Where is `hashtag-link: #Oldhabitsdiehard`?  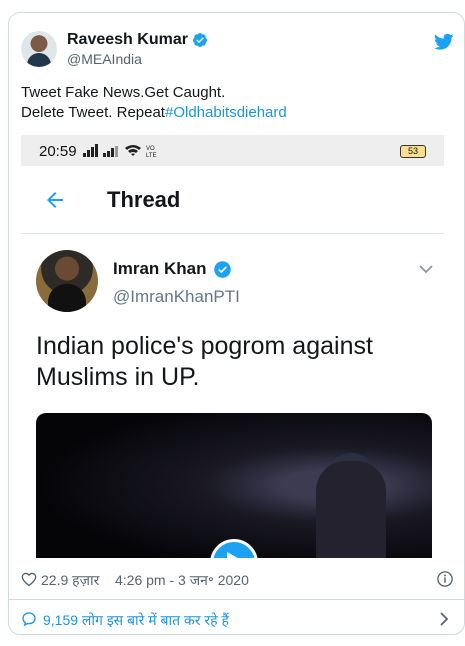
hashtag-link: #Oldhabitsdiehard is located at coordinates (226, 112).